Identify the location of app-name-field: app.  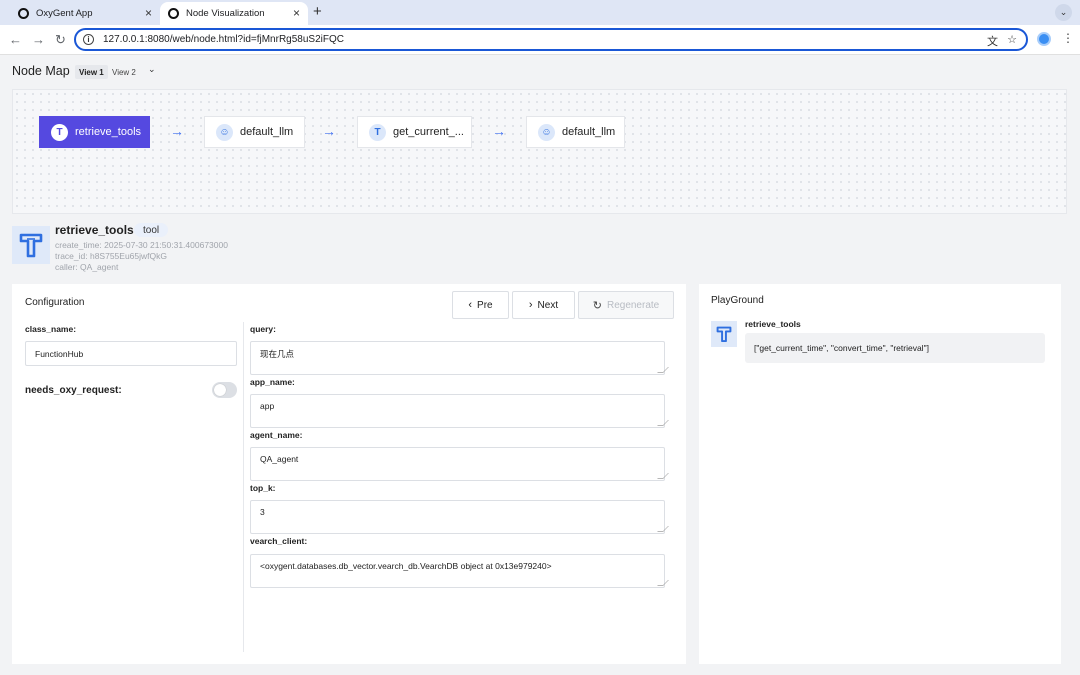
(459, 411).